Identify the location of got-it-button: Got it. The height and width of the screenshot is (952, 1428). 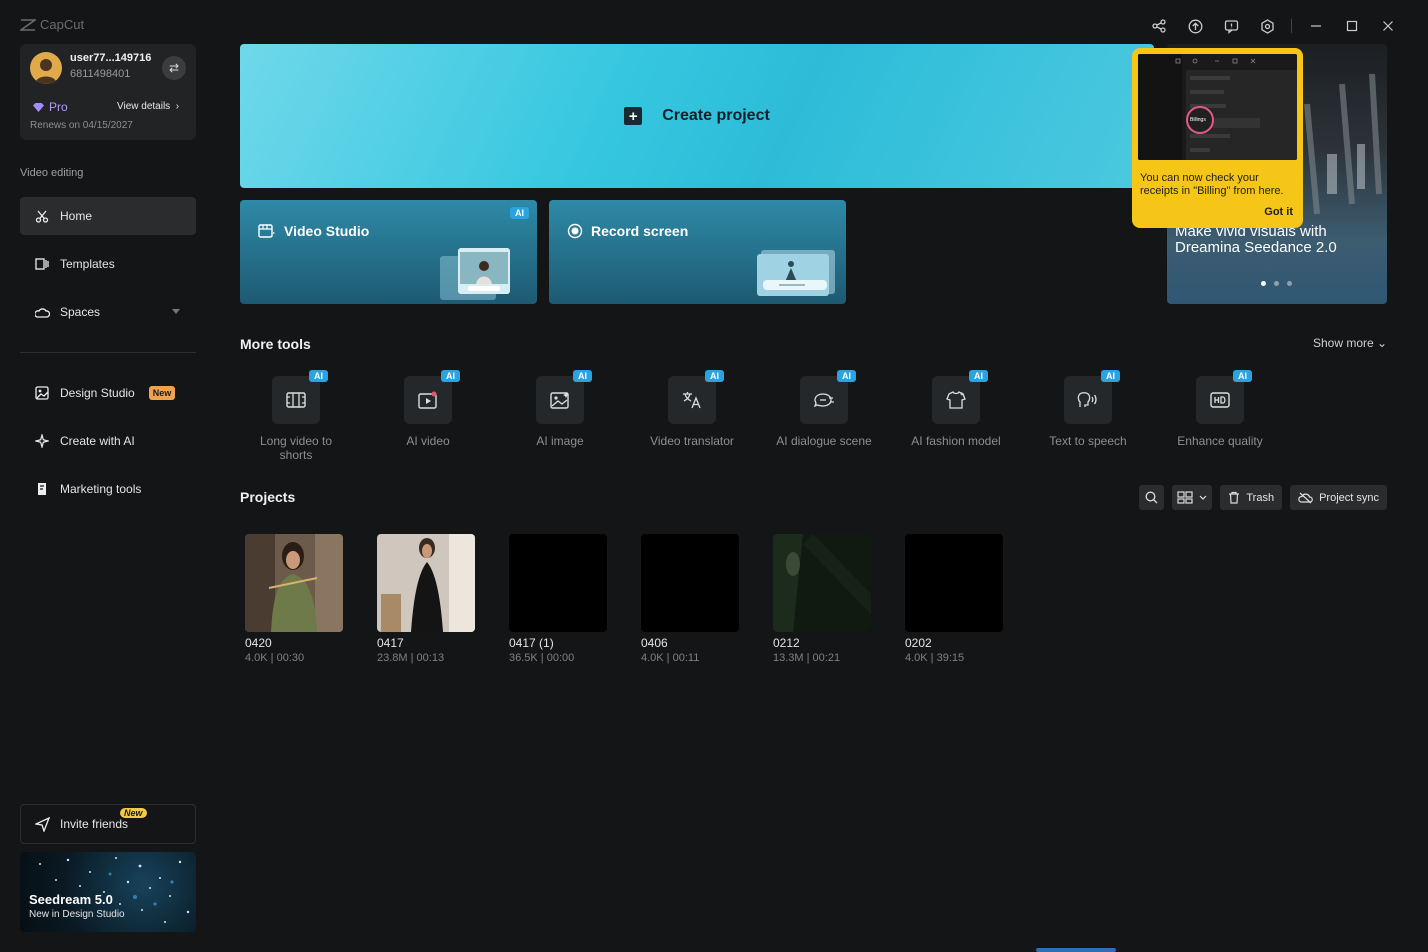
(1278, 212).